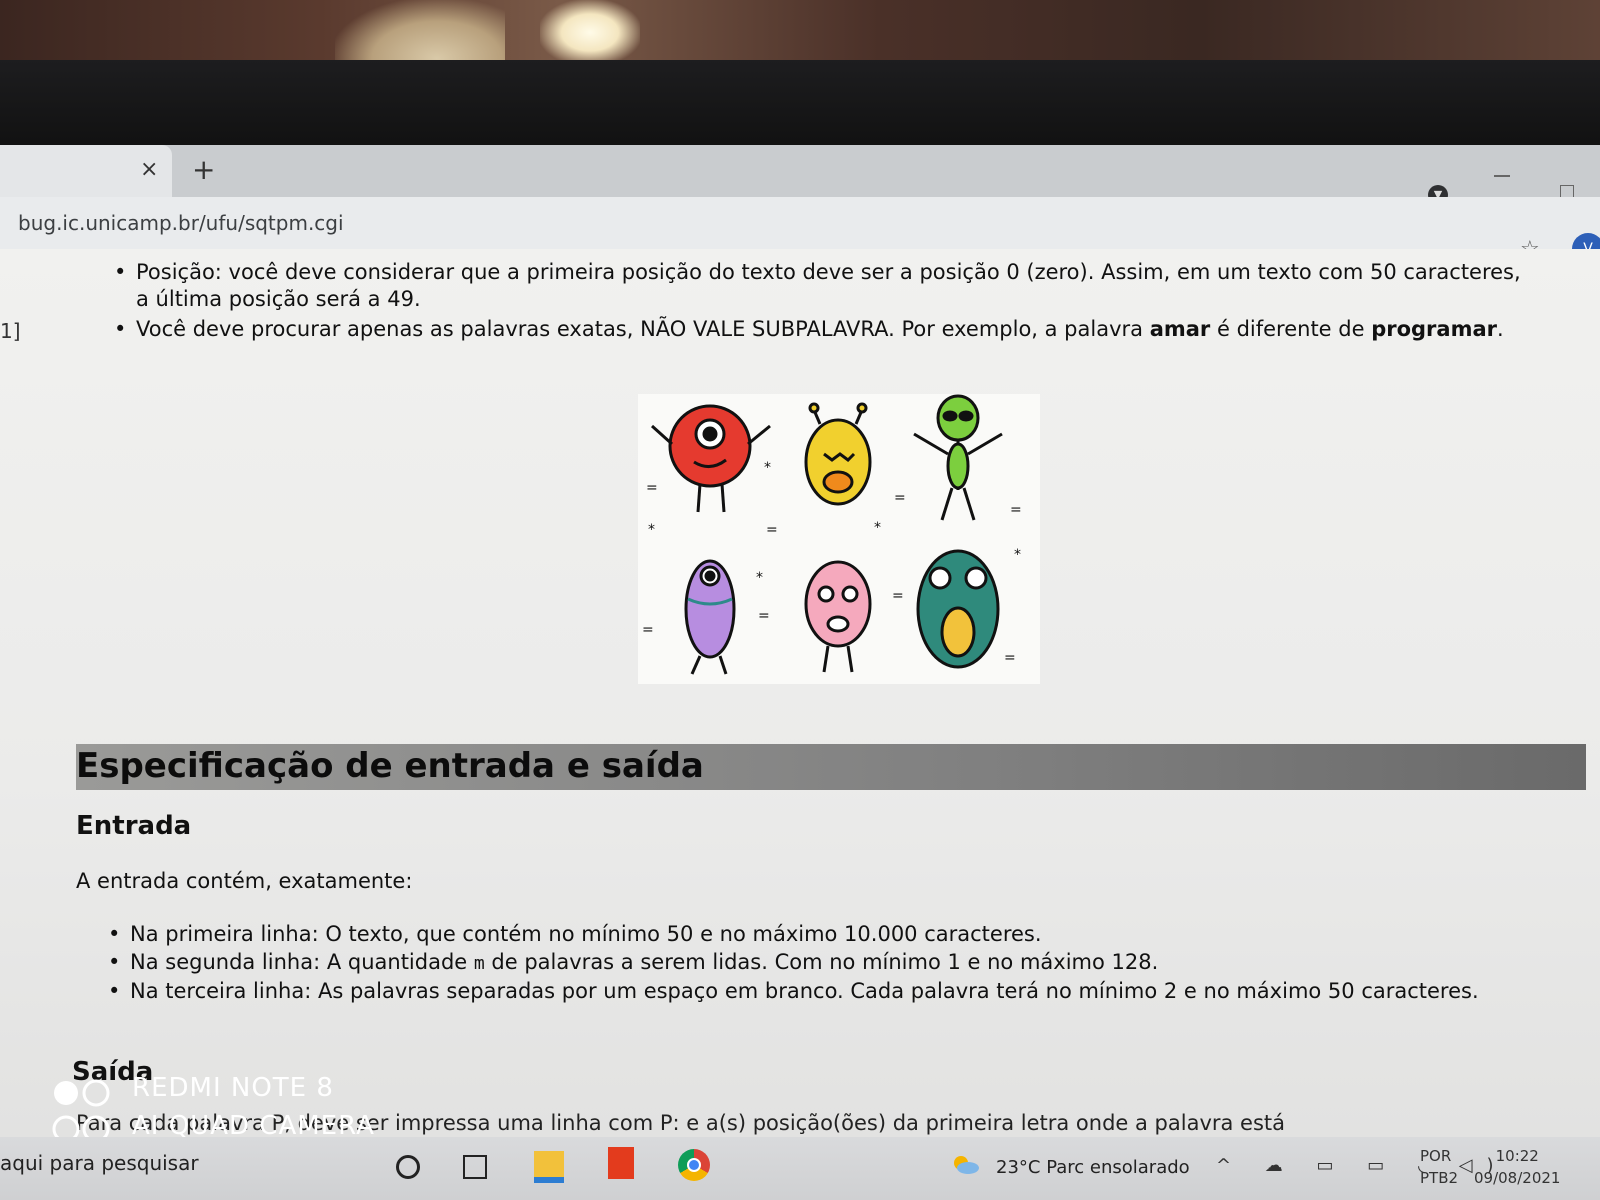  What do you see at coordinates (233, 1088) in the screenshot?
I see `watermark-line-1: REDMI NOTE 8` at bounding box center [233, 1088].